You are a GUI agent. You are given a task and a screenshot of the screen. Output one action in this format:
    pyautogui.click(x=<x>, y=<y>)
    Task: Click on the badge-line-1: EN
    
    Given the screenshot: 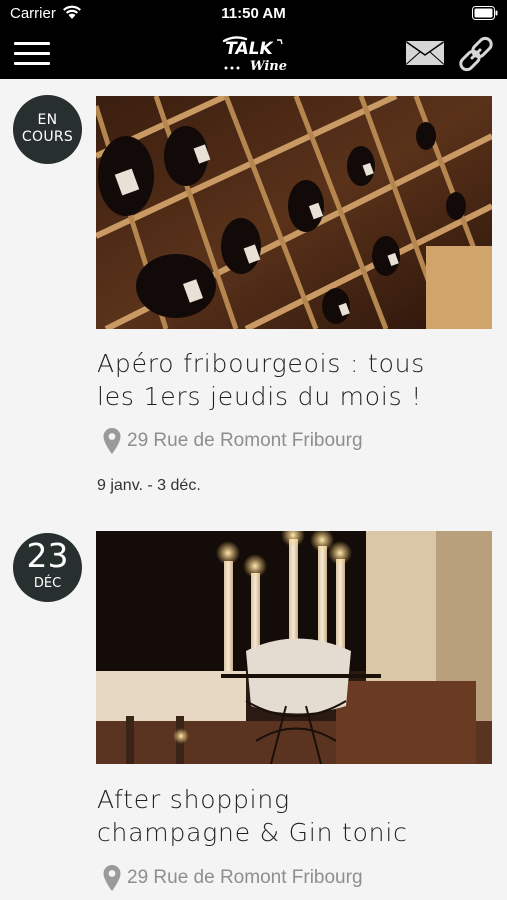 What is the action you would take?
    pyautogui.click(x=47, y=120)
    